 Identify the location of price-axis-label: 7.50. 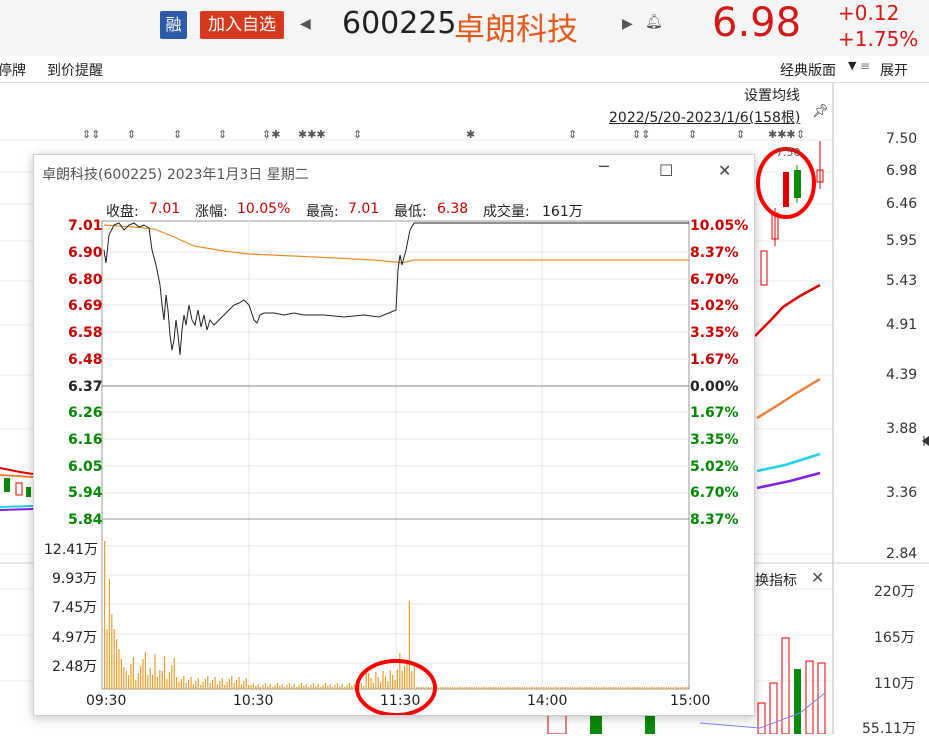
(902, 139).